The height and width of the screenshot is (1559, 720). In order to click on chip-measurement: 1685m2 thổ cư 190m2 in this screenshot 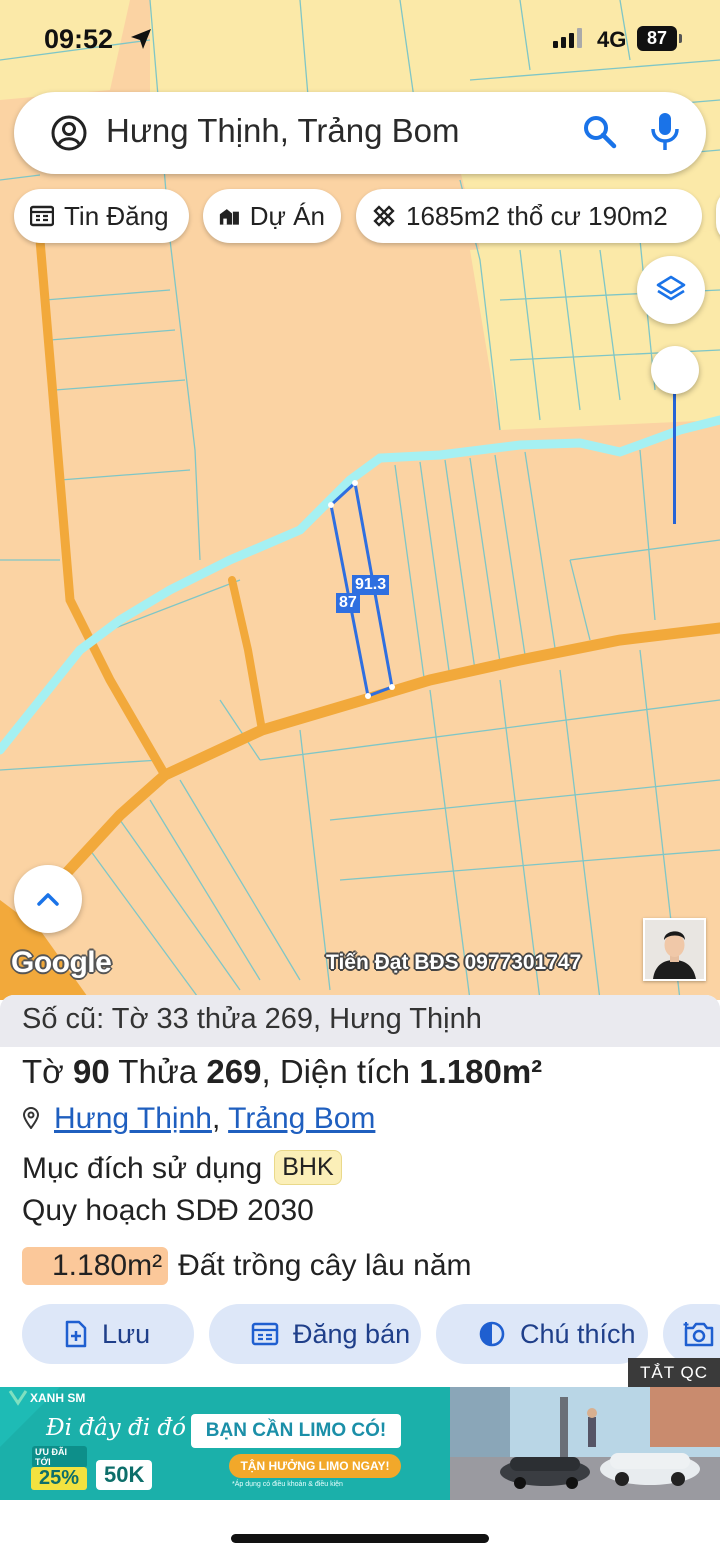, I will do `click(529, 216)`.